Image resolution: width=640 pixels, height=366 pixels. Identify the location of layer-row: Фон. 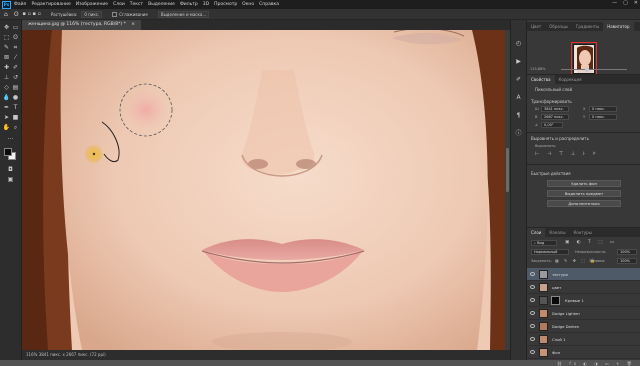
(583, 352).